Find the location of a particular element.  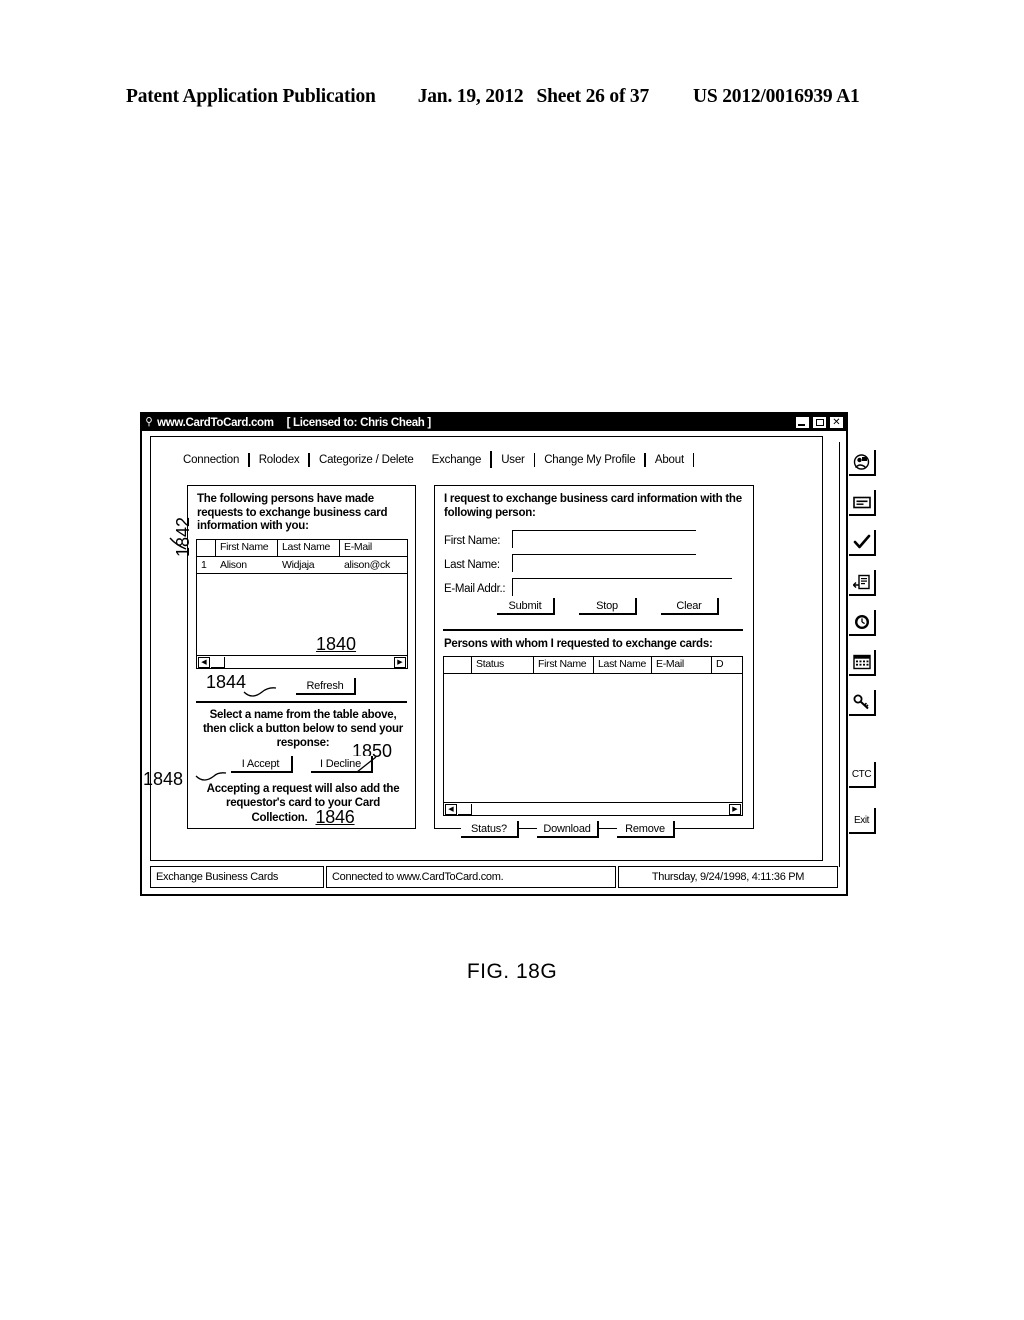

clear-button: Clear is located at coordinates (690, 606).